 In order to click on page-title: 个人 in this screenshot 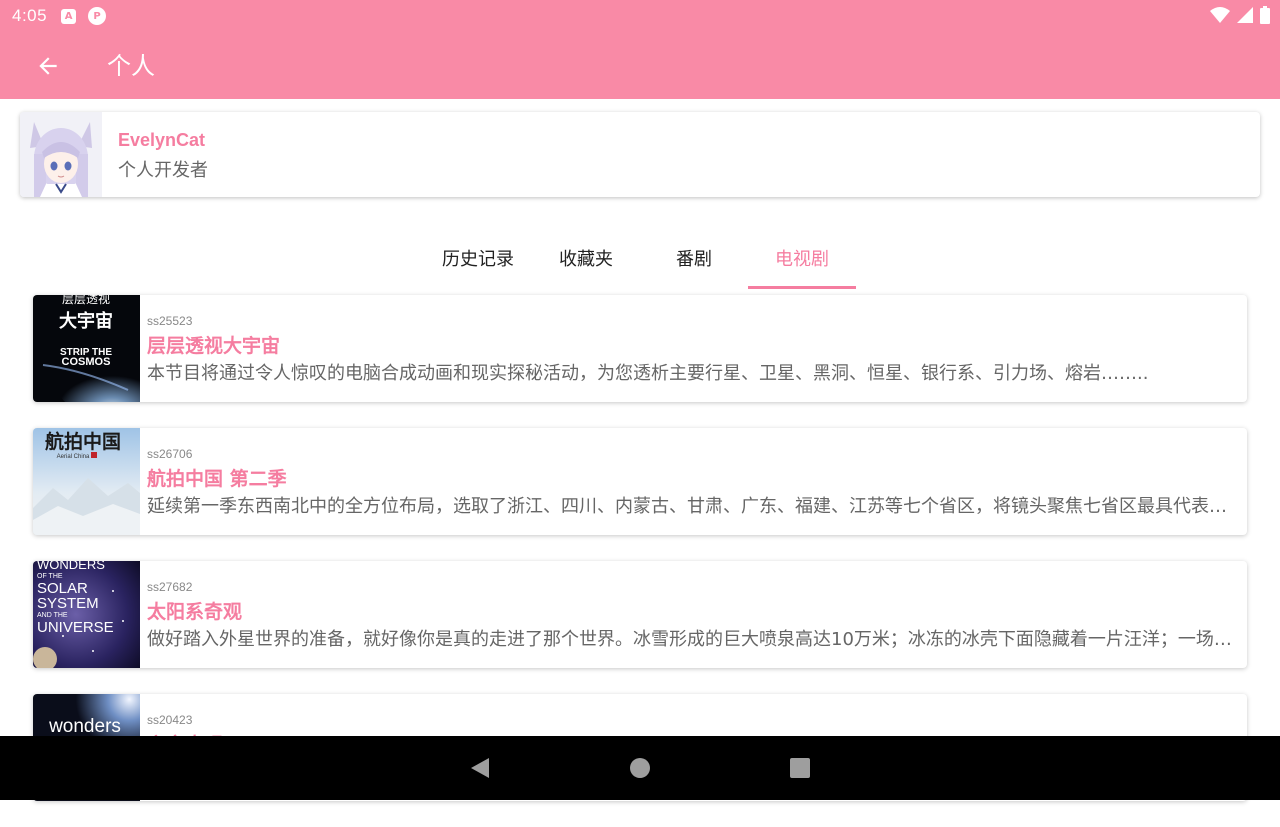, I will do `click(131, 66)`.